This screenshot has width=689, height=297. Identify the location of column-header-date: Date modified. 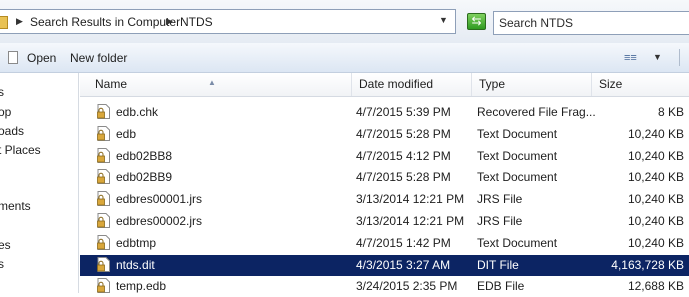
(412, 84).